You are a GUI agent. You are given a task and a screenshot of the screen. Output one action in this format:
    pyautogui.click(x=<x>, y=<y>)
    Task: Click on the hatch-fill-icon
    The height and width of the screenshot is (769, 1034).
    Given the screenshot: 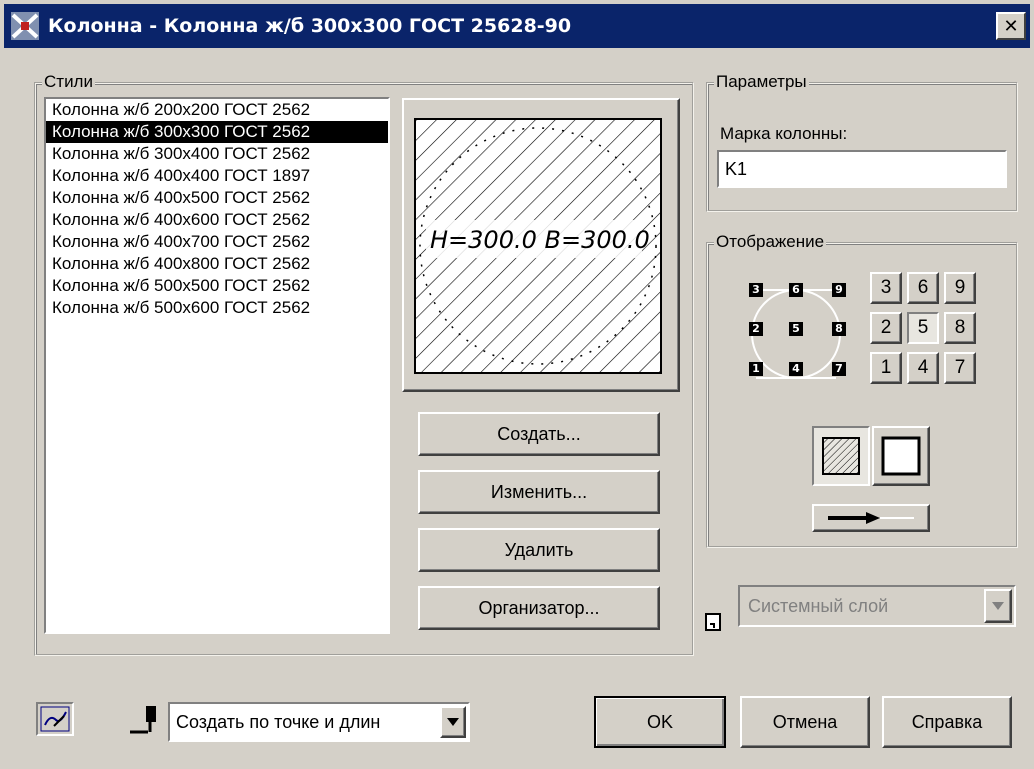 What is the action you would take?
    pyautogui.click(x=841, y=456)
    